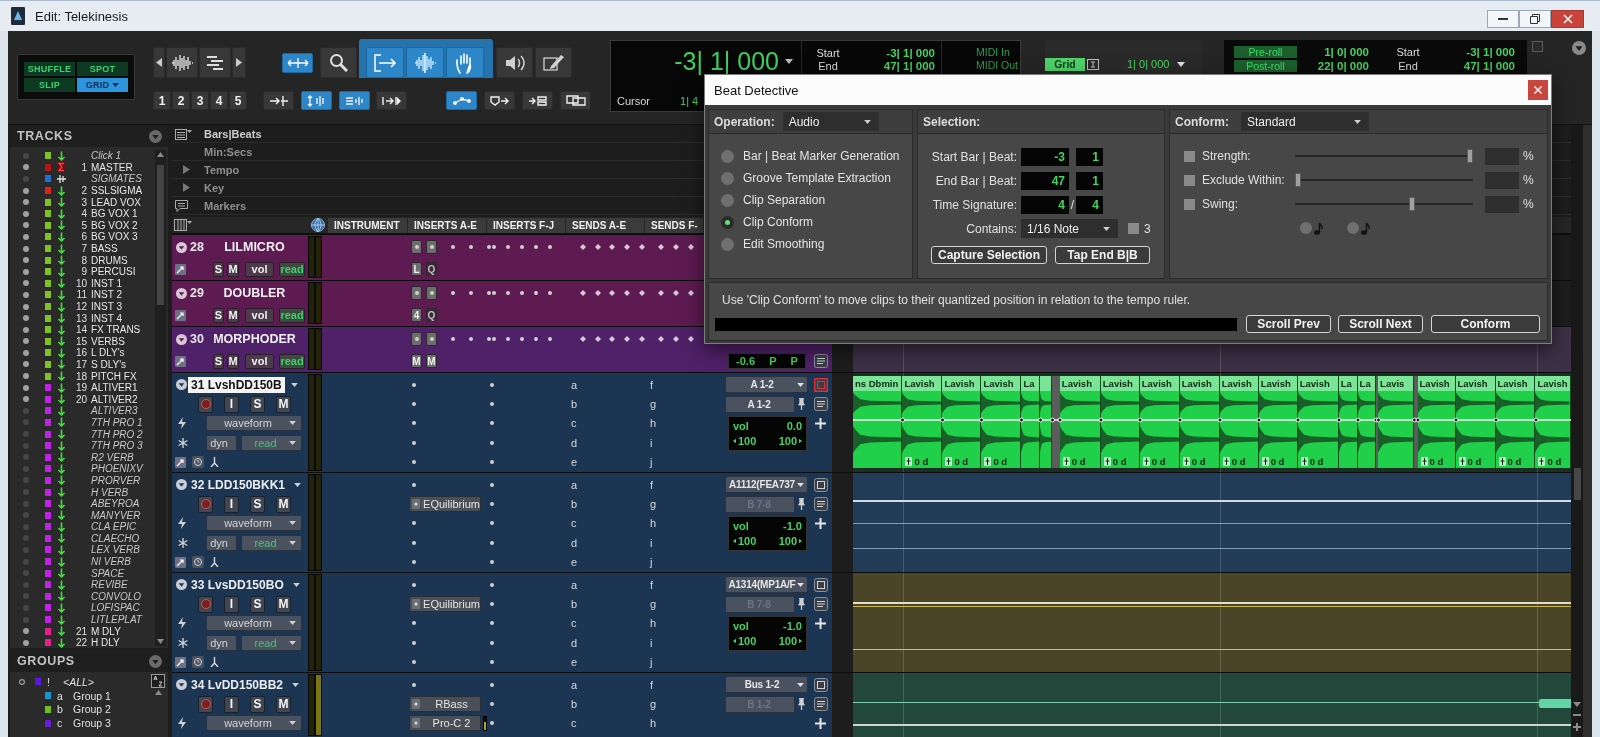  I want to click on track-list-item: LOFISPAC, so click(115, 608).